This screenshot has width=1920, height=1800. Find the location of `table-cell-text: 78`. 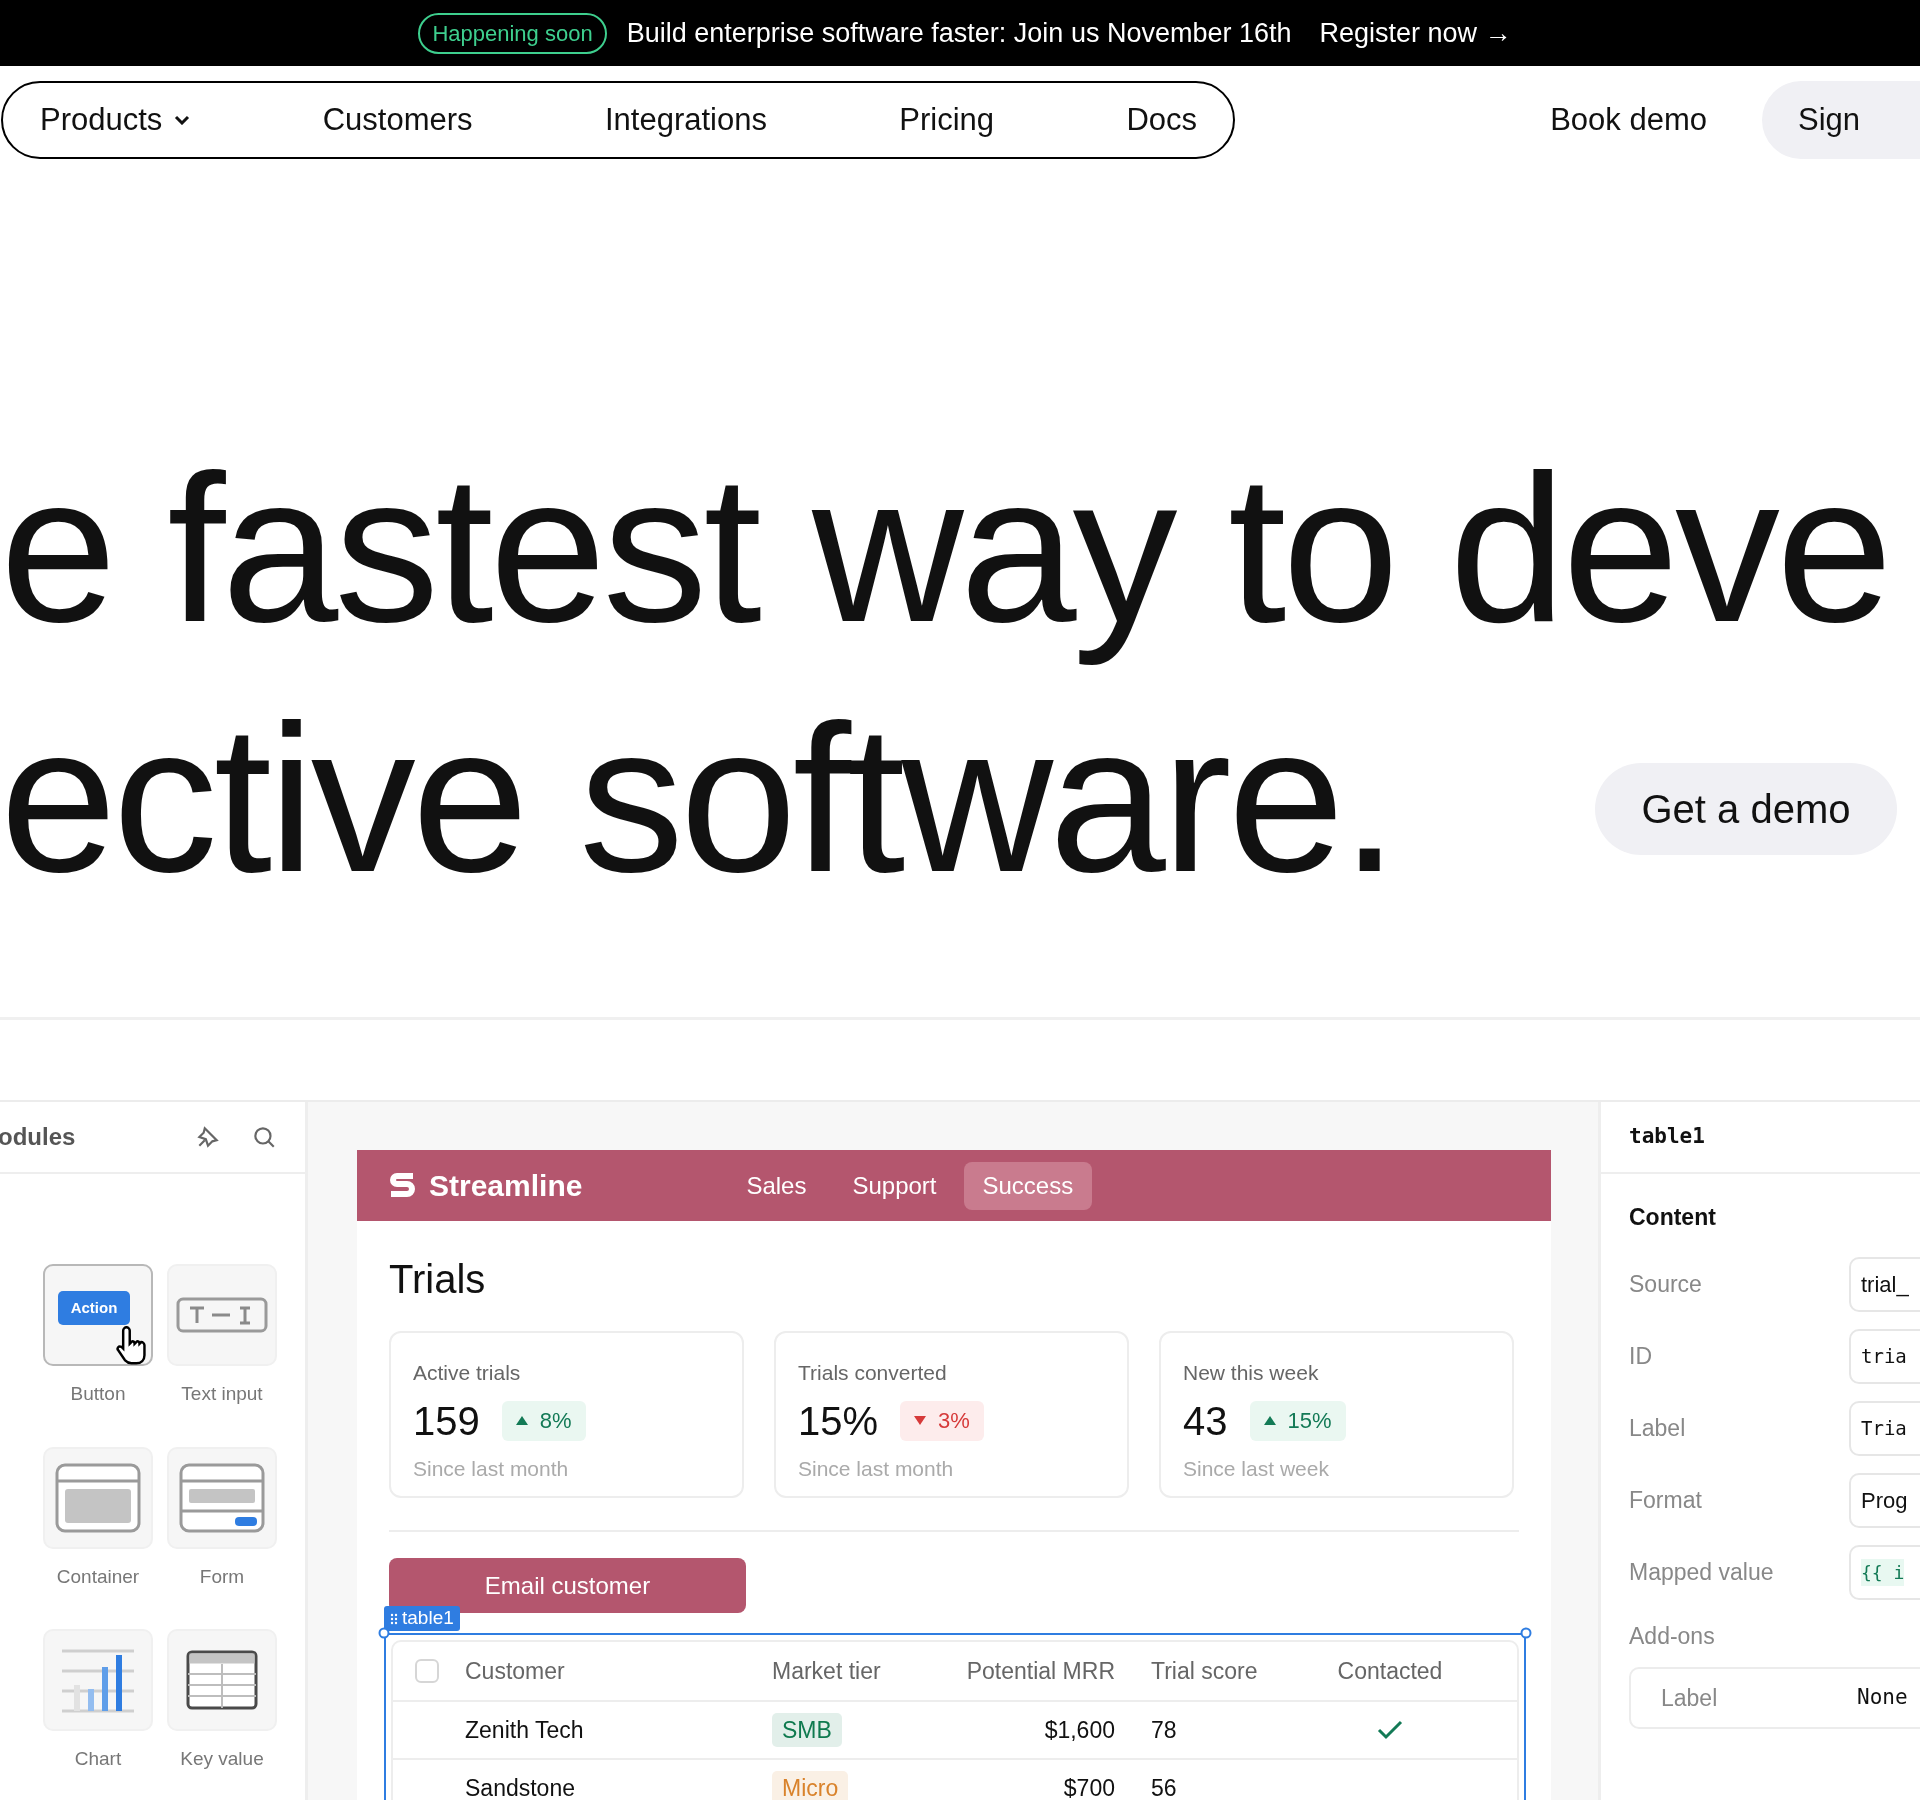

table-cell-text: 78 is located at coordinates (1164, 1730).